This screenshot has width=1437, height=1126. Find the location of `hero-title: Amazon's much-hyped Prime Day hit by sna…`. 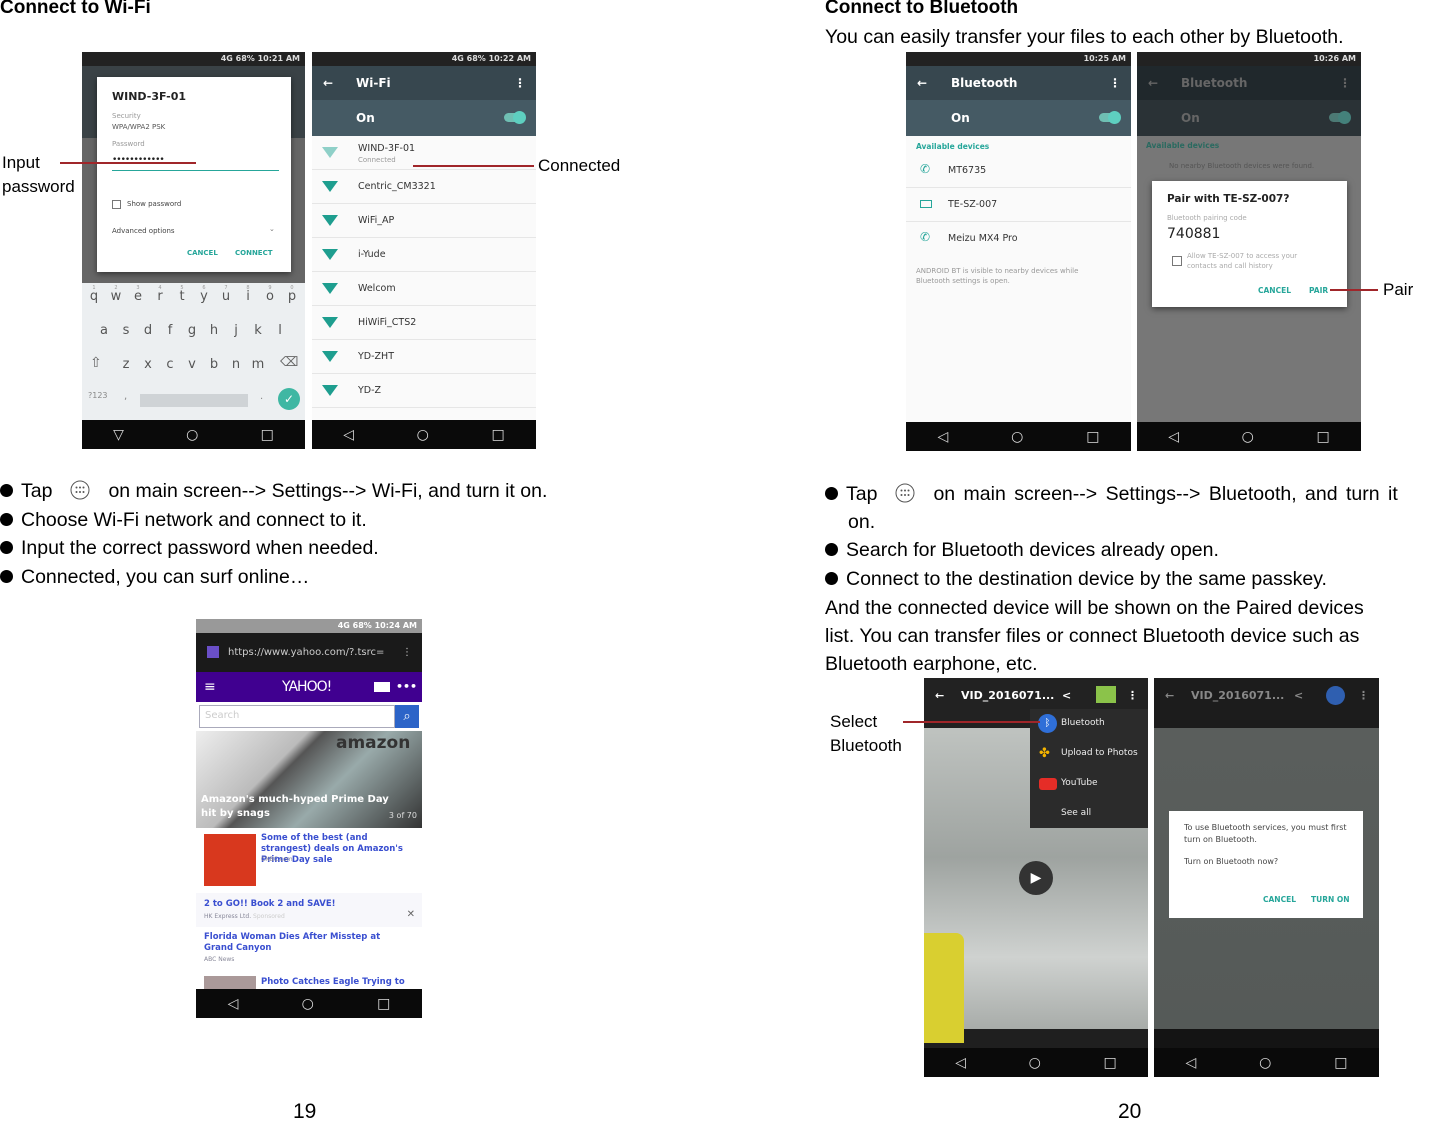

hero-title: Amazon's much-hyped Prime Day hit by sna… is located at coordinates (296, 807).